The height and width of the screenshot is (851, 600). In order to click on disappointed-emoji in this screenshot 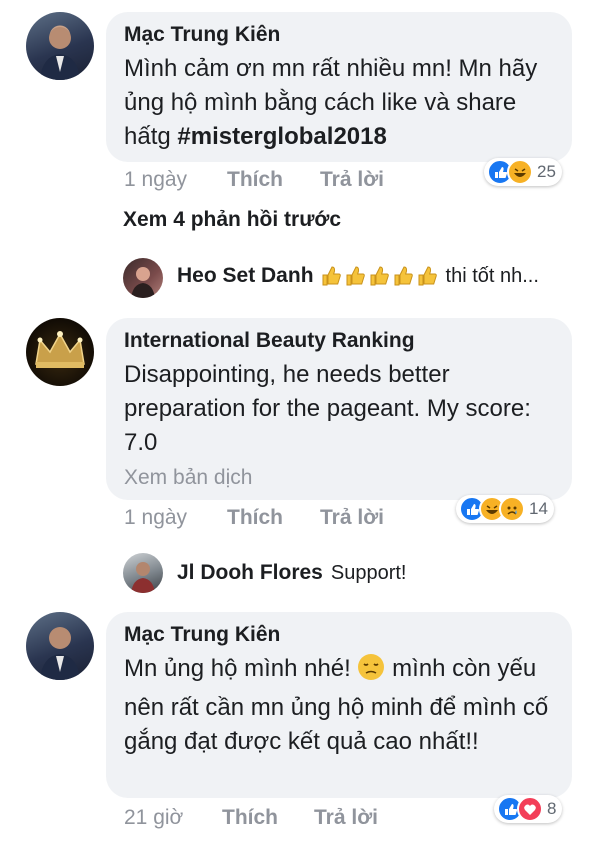, I will do `click(371, 672)`.